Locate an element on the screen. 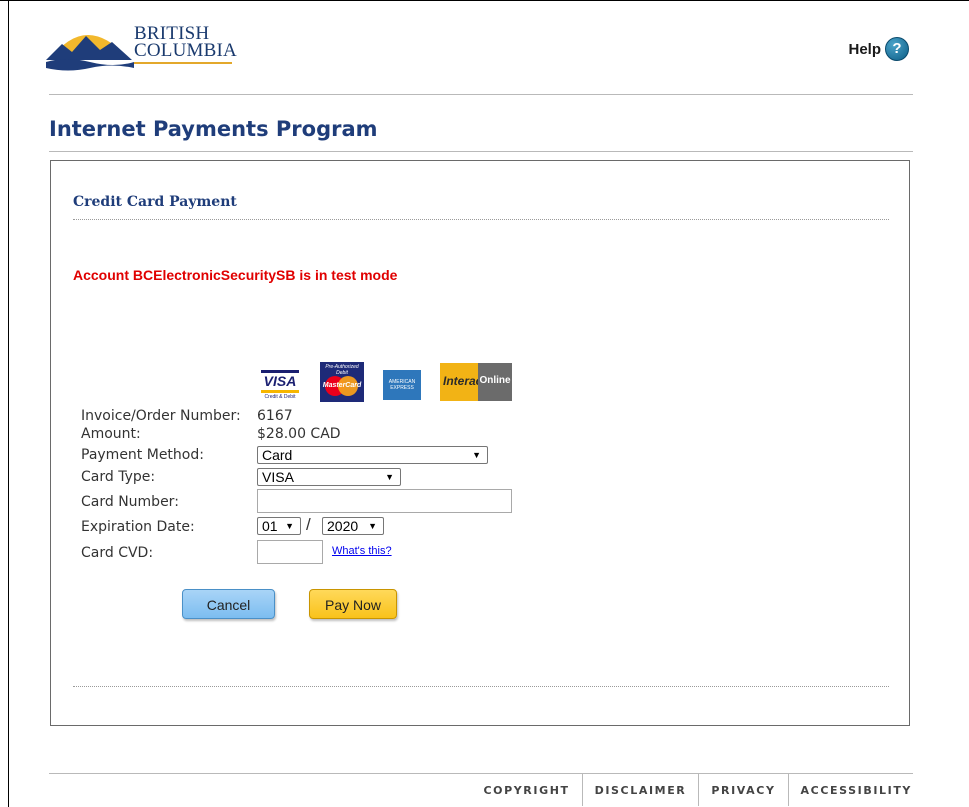 The height and width of the screenshot is (807, 969). amount-label: Amount: is located at coordinates (111, 434).